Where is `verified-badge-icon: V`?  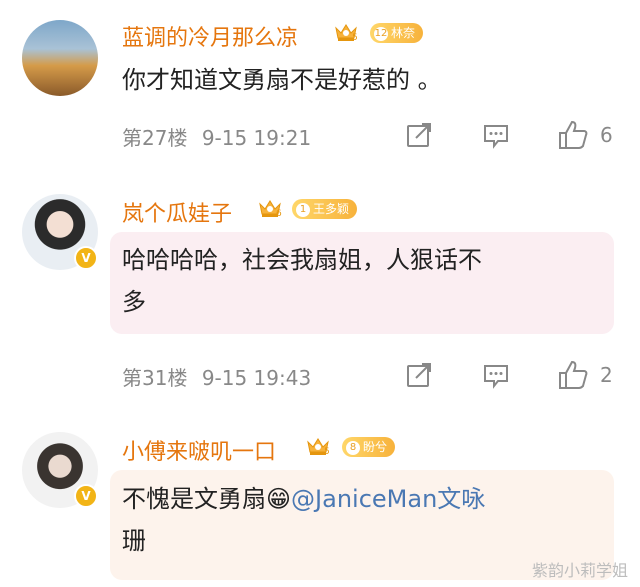
verified-badge-icon: V is located at coordinates (86, 496).